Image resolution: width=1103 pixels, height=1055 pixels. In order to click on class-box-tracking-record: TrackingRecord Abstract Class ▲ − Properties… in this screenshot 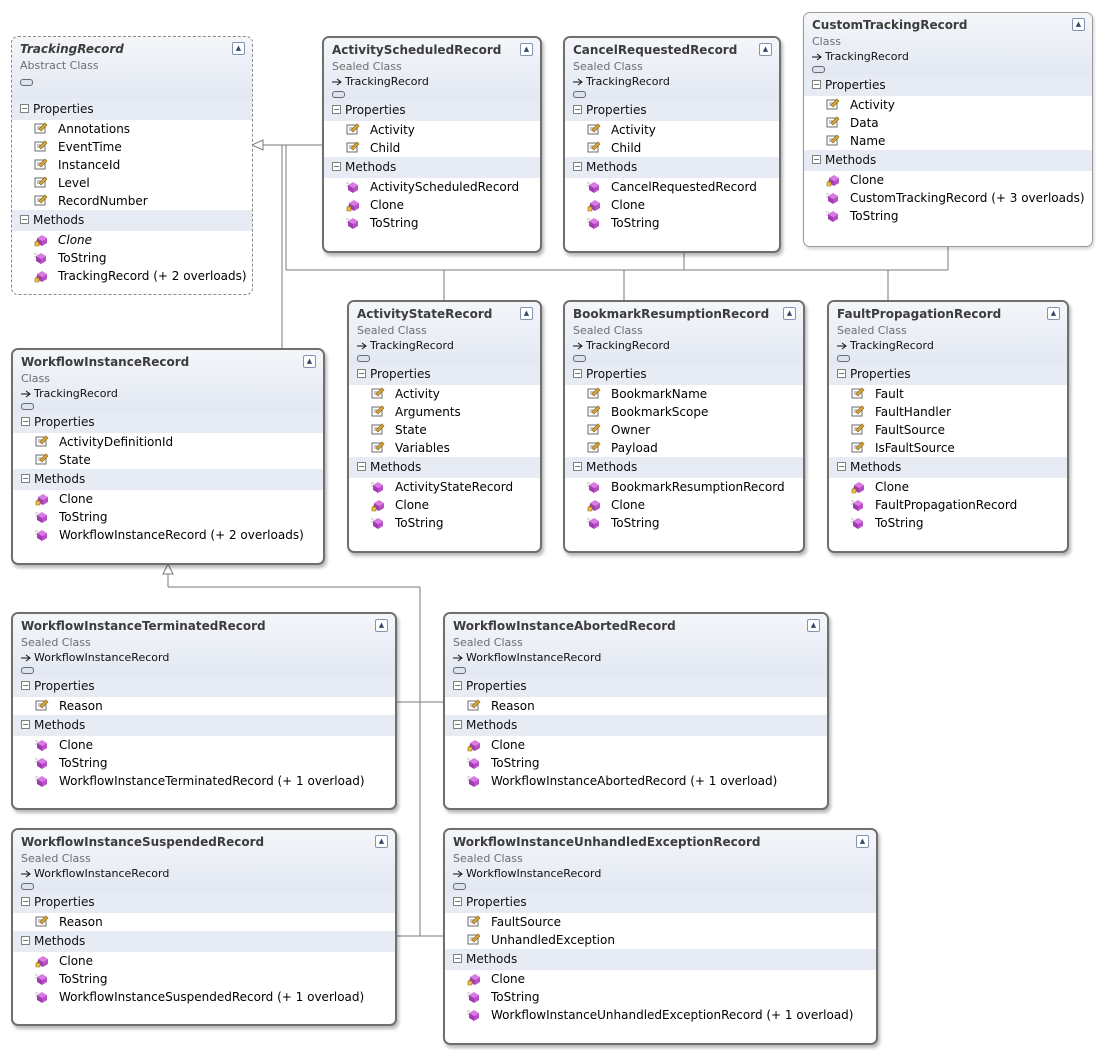, I will do `click(132, 165)`.